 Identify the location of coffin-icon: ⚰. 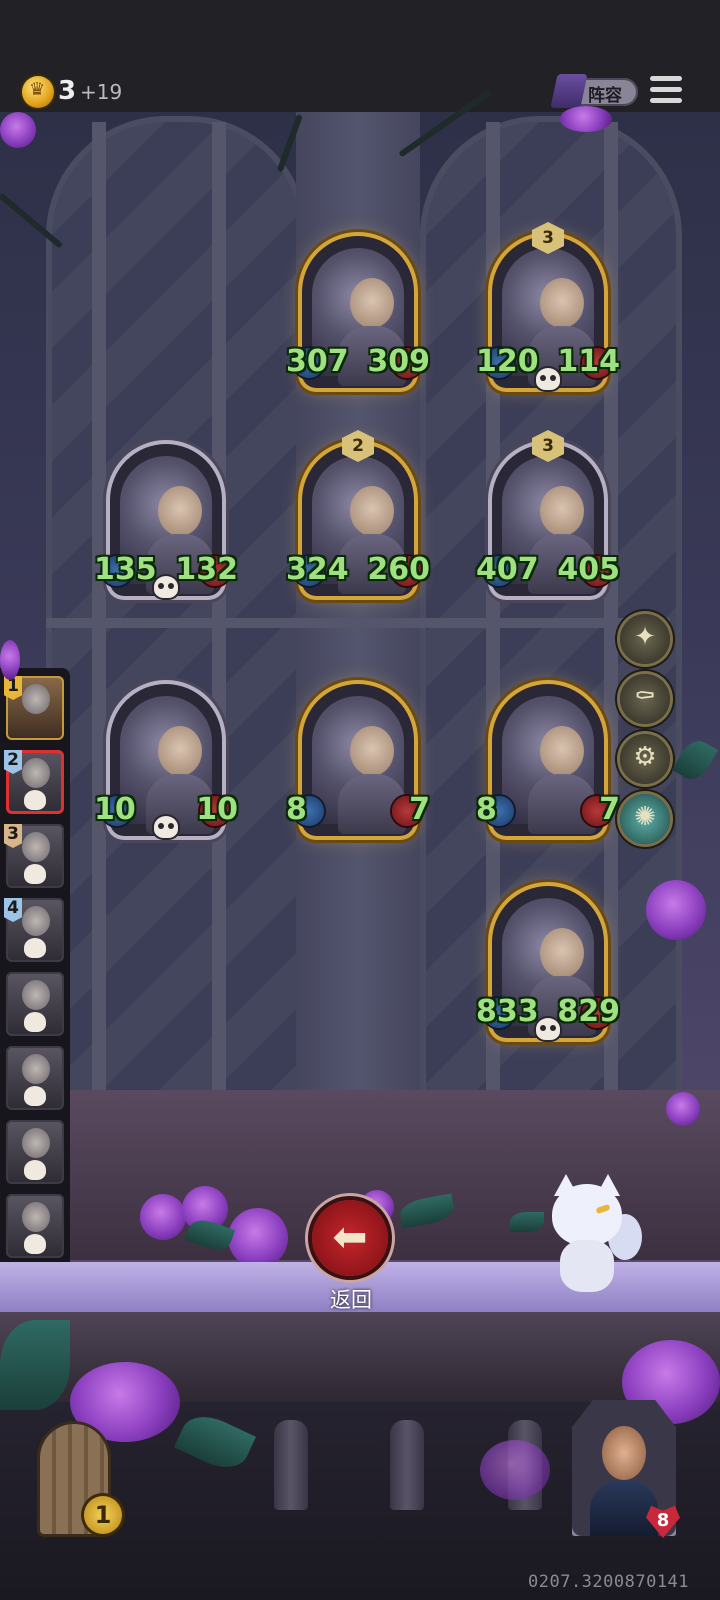
(645, 699).